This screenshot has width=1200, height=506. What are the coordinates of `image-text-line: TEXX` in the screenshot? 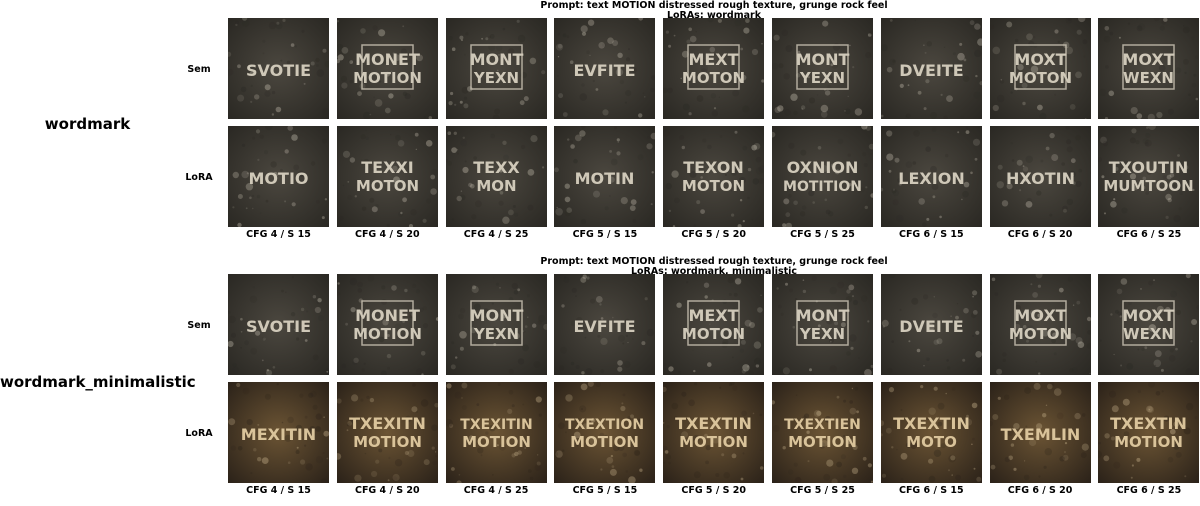 It's located at (496, 167).